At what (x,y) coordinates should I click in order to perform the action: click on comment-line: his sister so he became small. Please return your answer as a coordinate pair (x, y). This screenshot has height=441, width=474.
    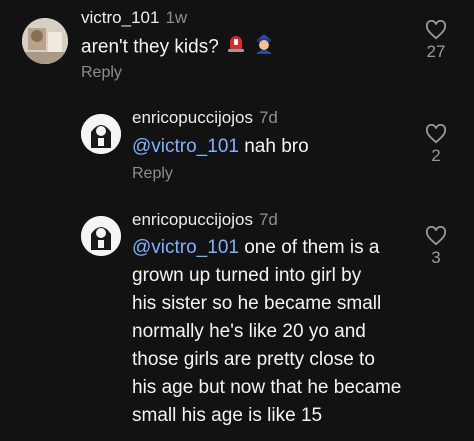
    Looking at the image, I should click on (257, 303).